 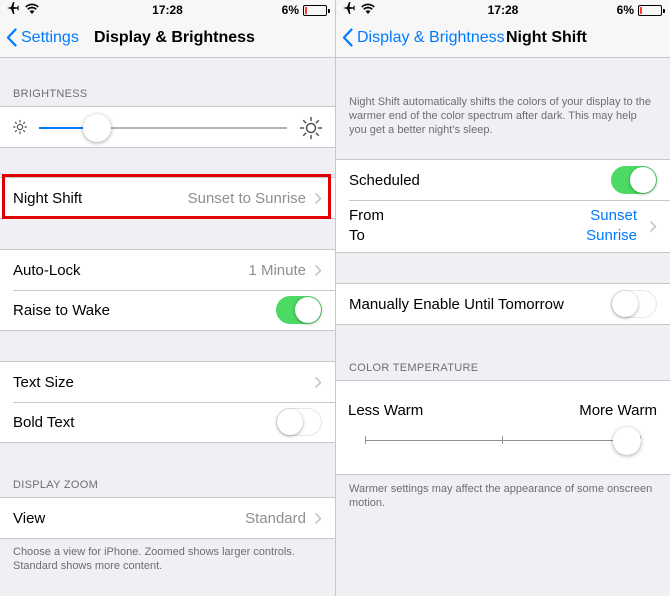 What do you see at coordinates (311, 128) in the screenshot?
I see `sun-large-icon` at bounding box center [311, 128].